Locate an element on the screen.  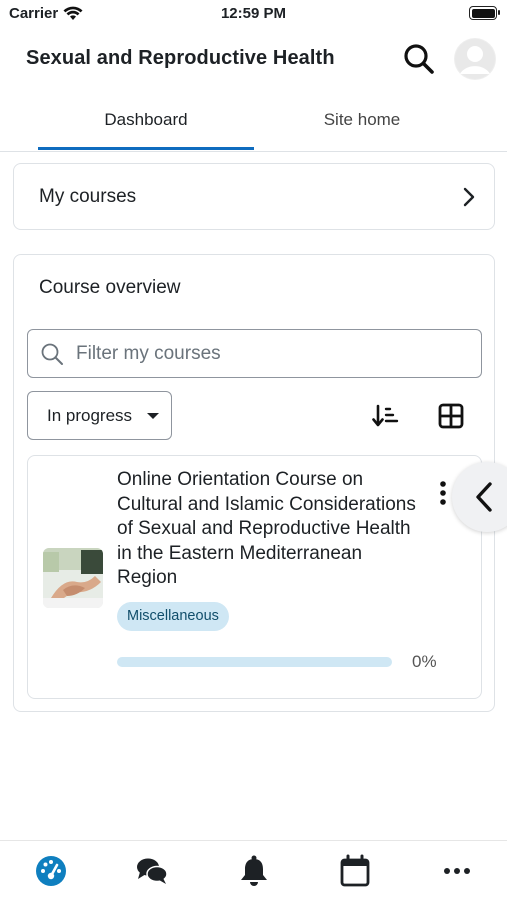
caret-down-icon is located at coordinates (153, 416).